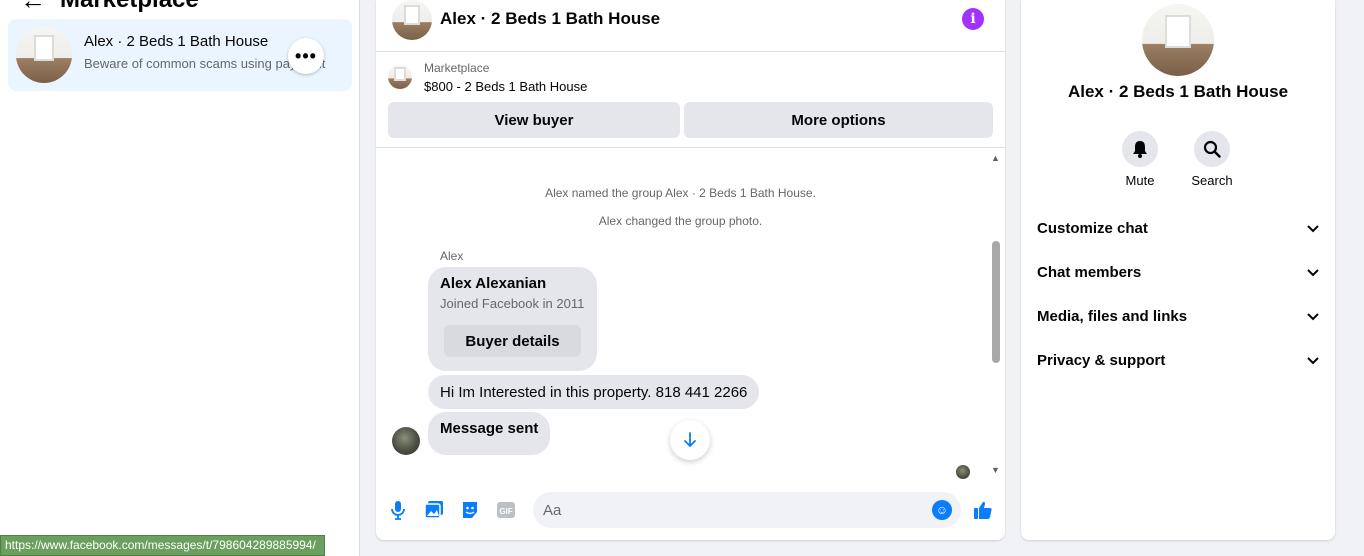 The height and width of the screenshot is (556, 1364). Describe the element at coordinates (176, 41) in the screenshot. I see `conversation-name: Alex · 2 Beds 1 Bath House` at that location.